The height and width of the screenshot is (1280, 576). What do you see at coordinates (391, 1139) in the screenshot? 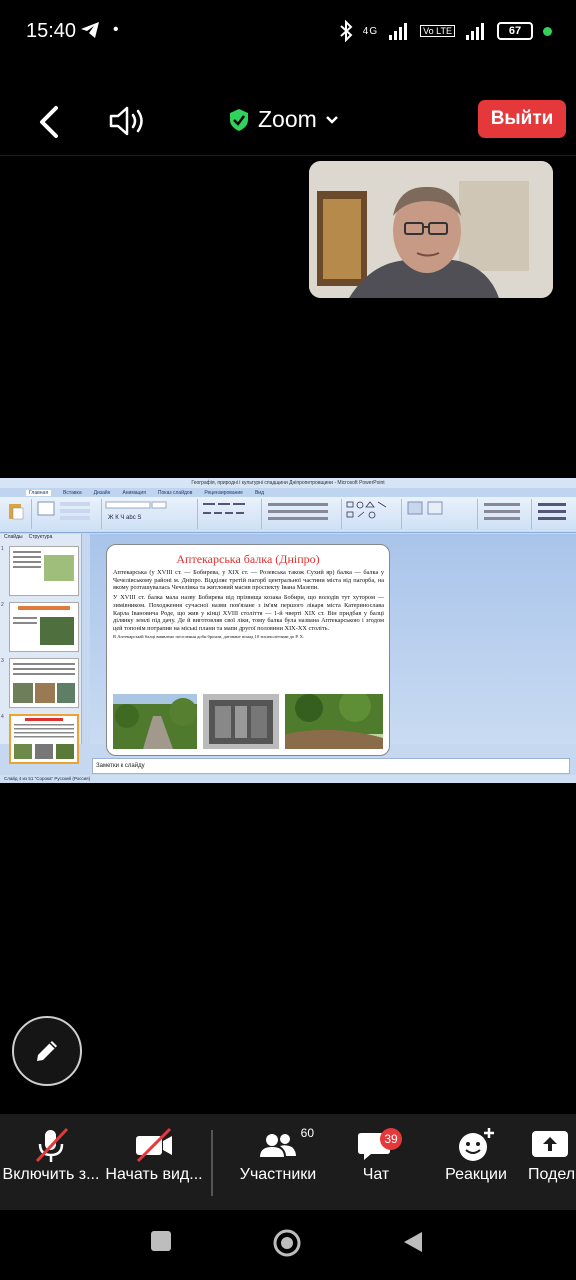
I see `chat-unread-badge: 39` at bounding box center [391, 1139].